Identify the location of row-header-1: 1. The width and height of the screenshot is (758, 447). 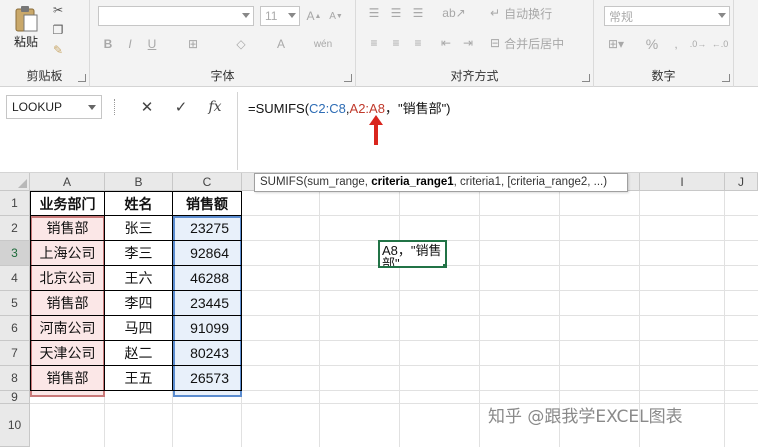
(15, 203).